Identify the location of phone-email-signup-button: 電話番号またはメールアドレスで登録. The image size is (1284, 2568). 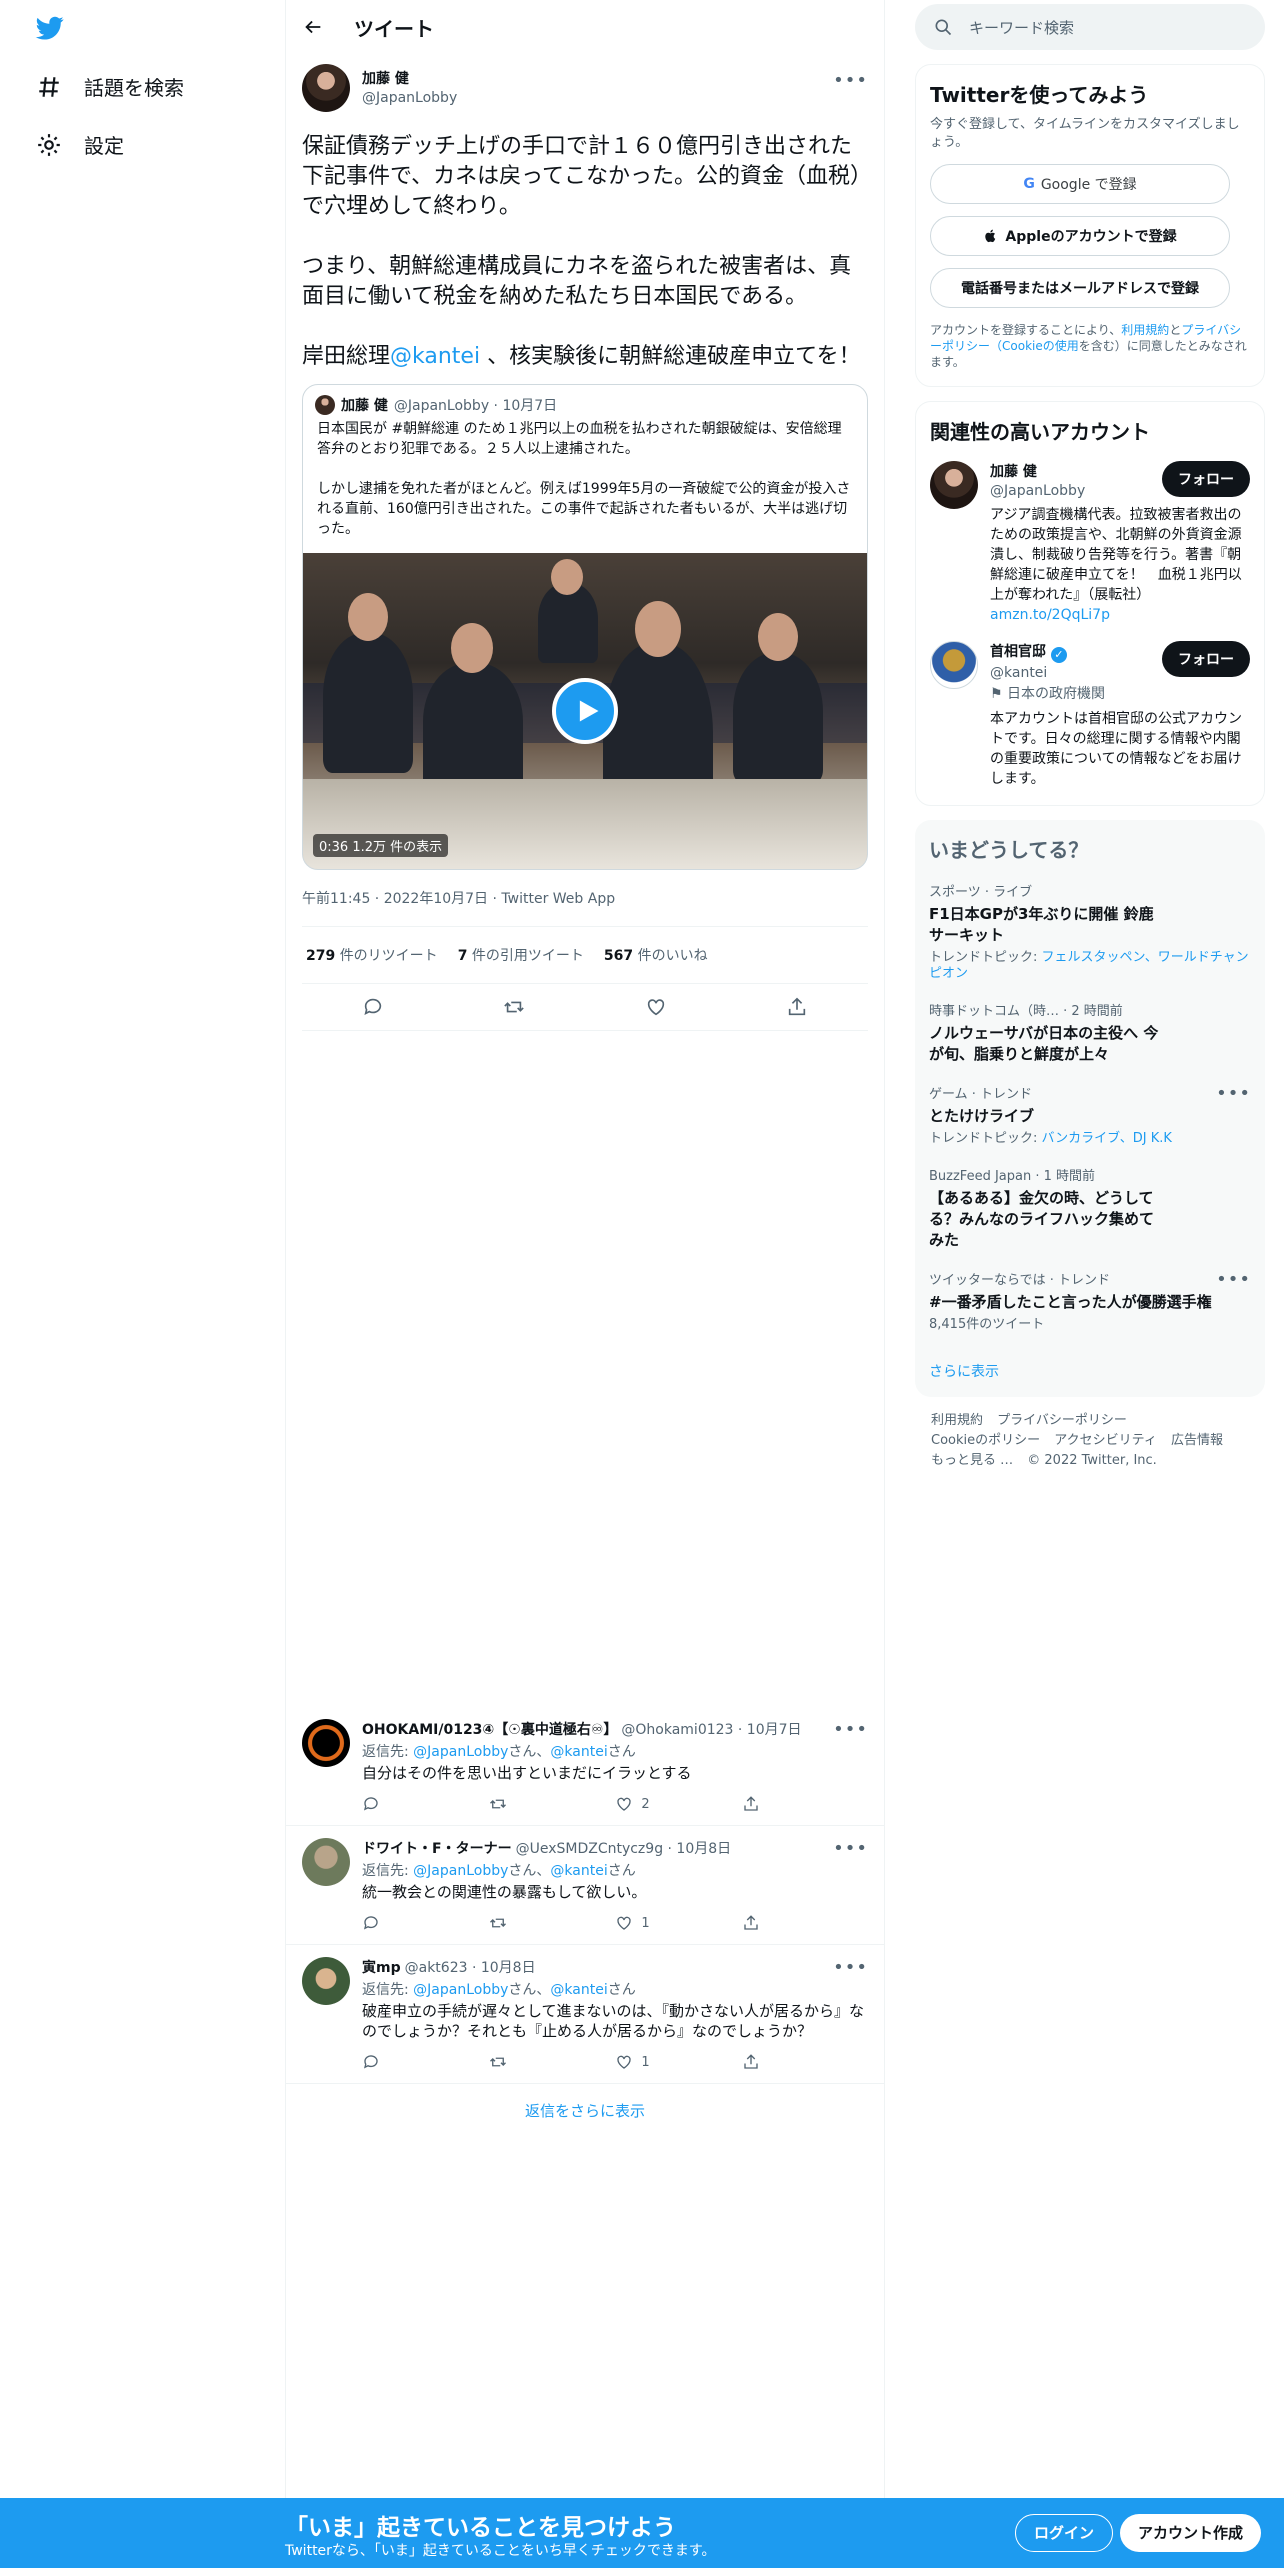
(1080, 288).